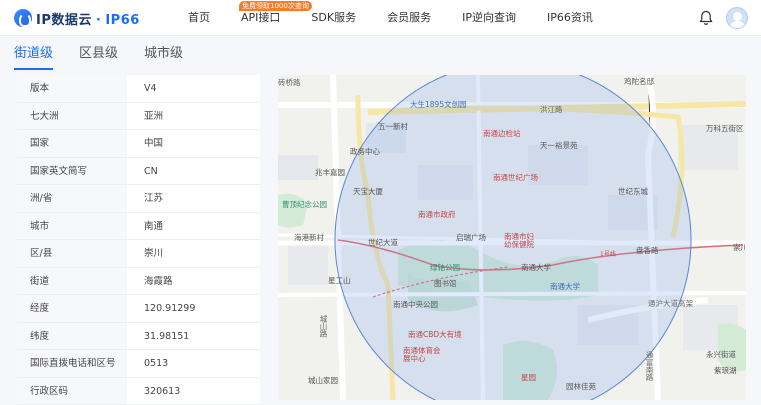 This screenshot has width=761, height=405. What do you see at coordinates (438, 104) in the screenshot?
I see `map-label: 大生1895文创园` at bounding box center [438, 104].